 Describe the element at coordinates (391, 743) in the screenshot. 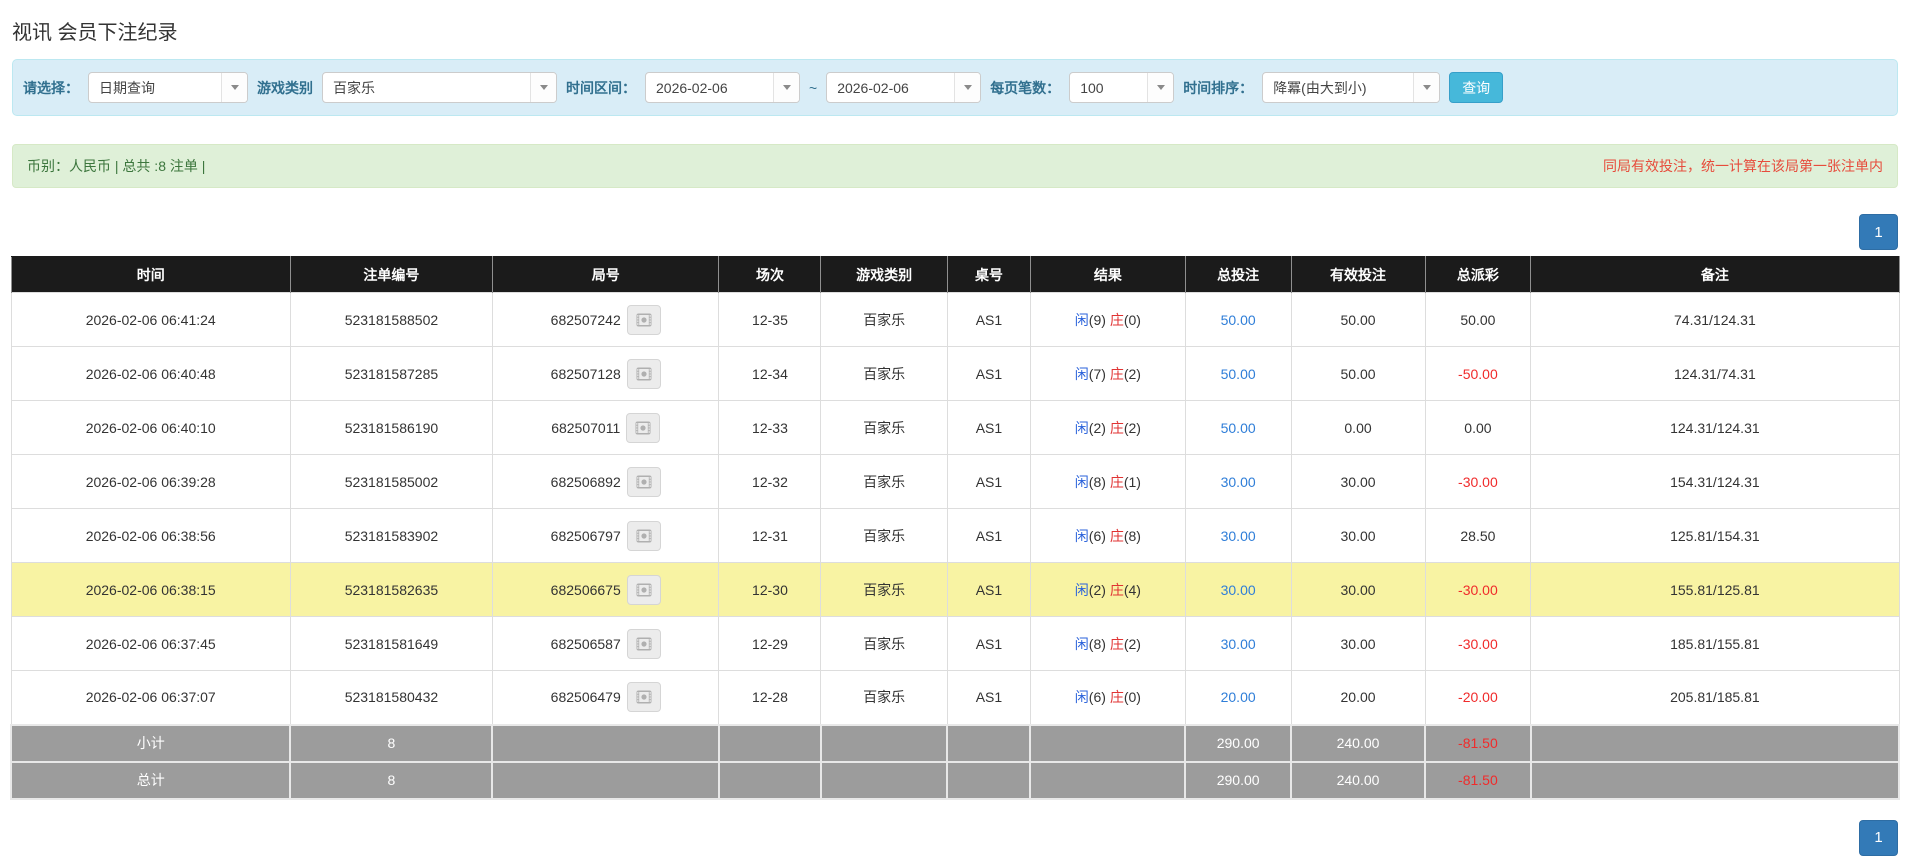

I see `subtotal-count: 8` at that location.